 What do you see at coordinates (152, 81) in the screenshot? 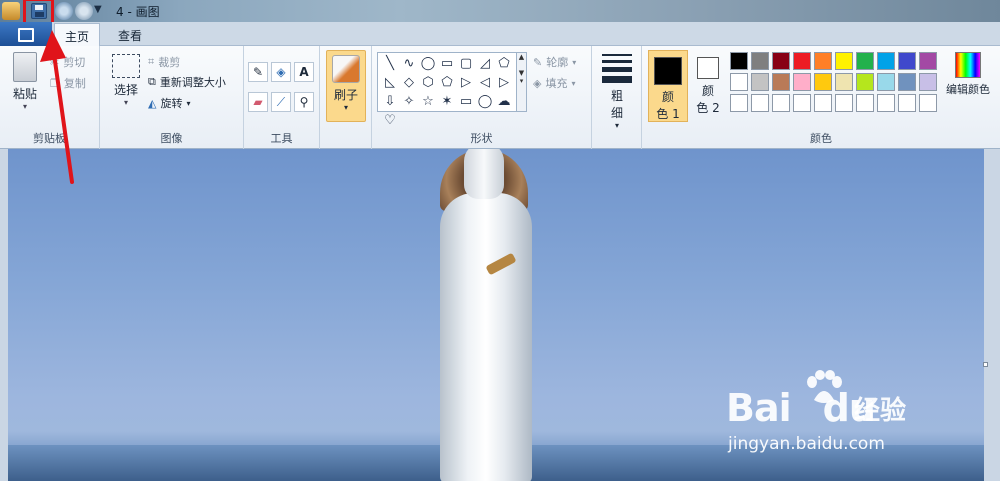
I see `resize-icon: ⧉` at bounding box center [152, 81].